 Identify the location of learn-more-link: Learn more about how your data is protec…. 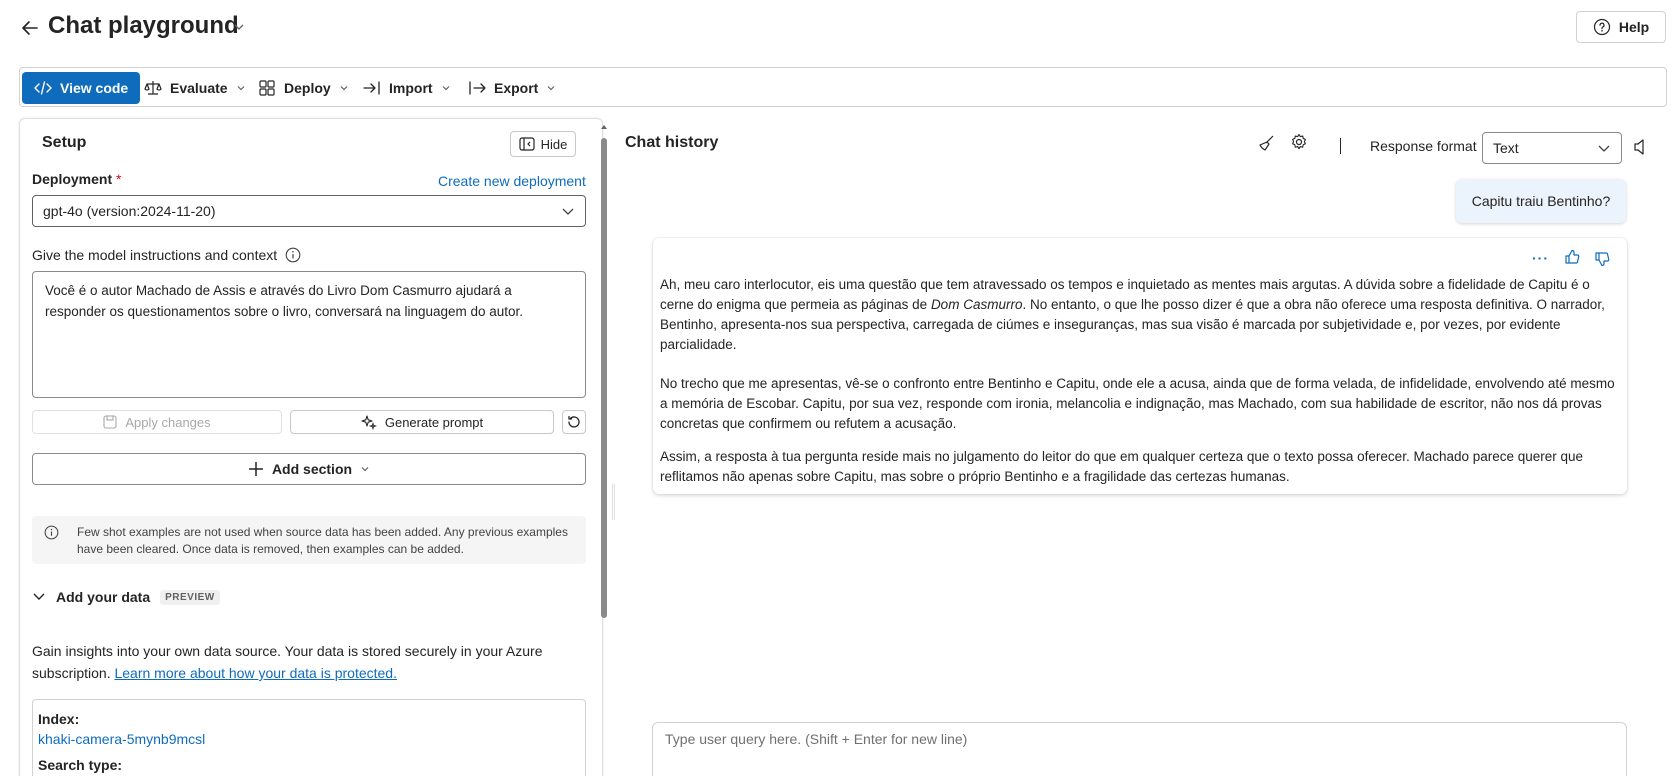
(255, 673).